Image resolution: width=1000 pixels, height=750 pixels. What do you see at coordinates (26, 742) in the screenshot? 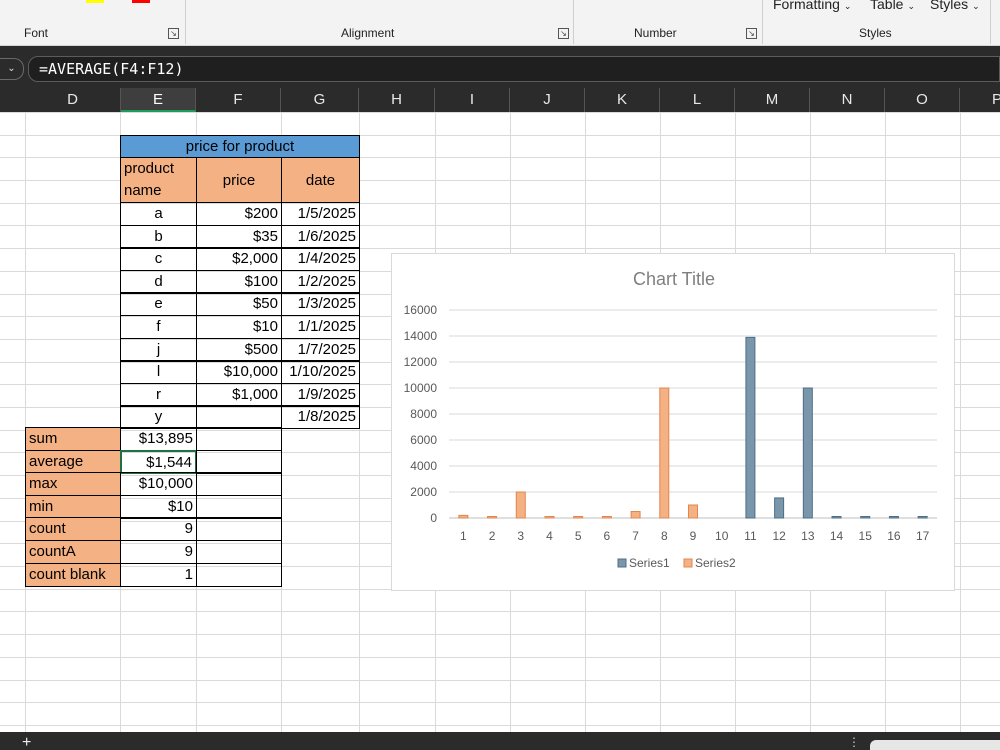
I see `add-sheet-icon: +` at bounding box center [26, 742].